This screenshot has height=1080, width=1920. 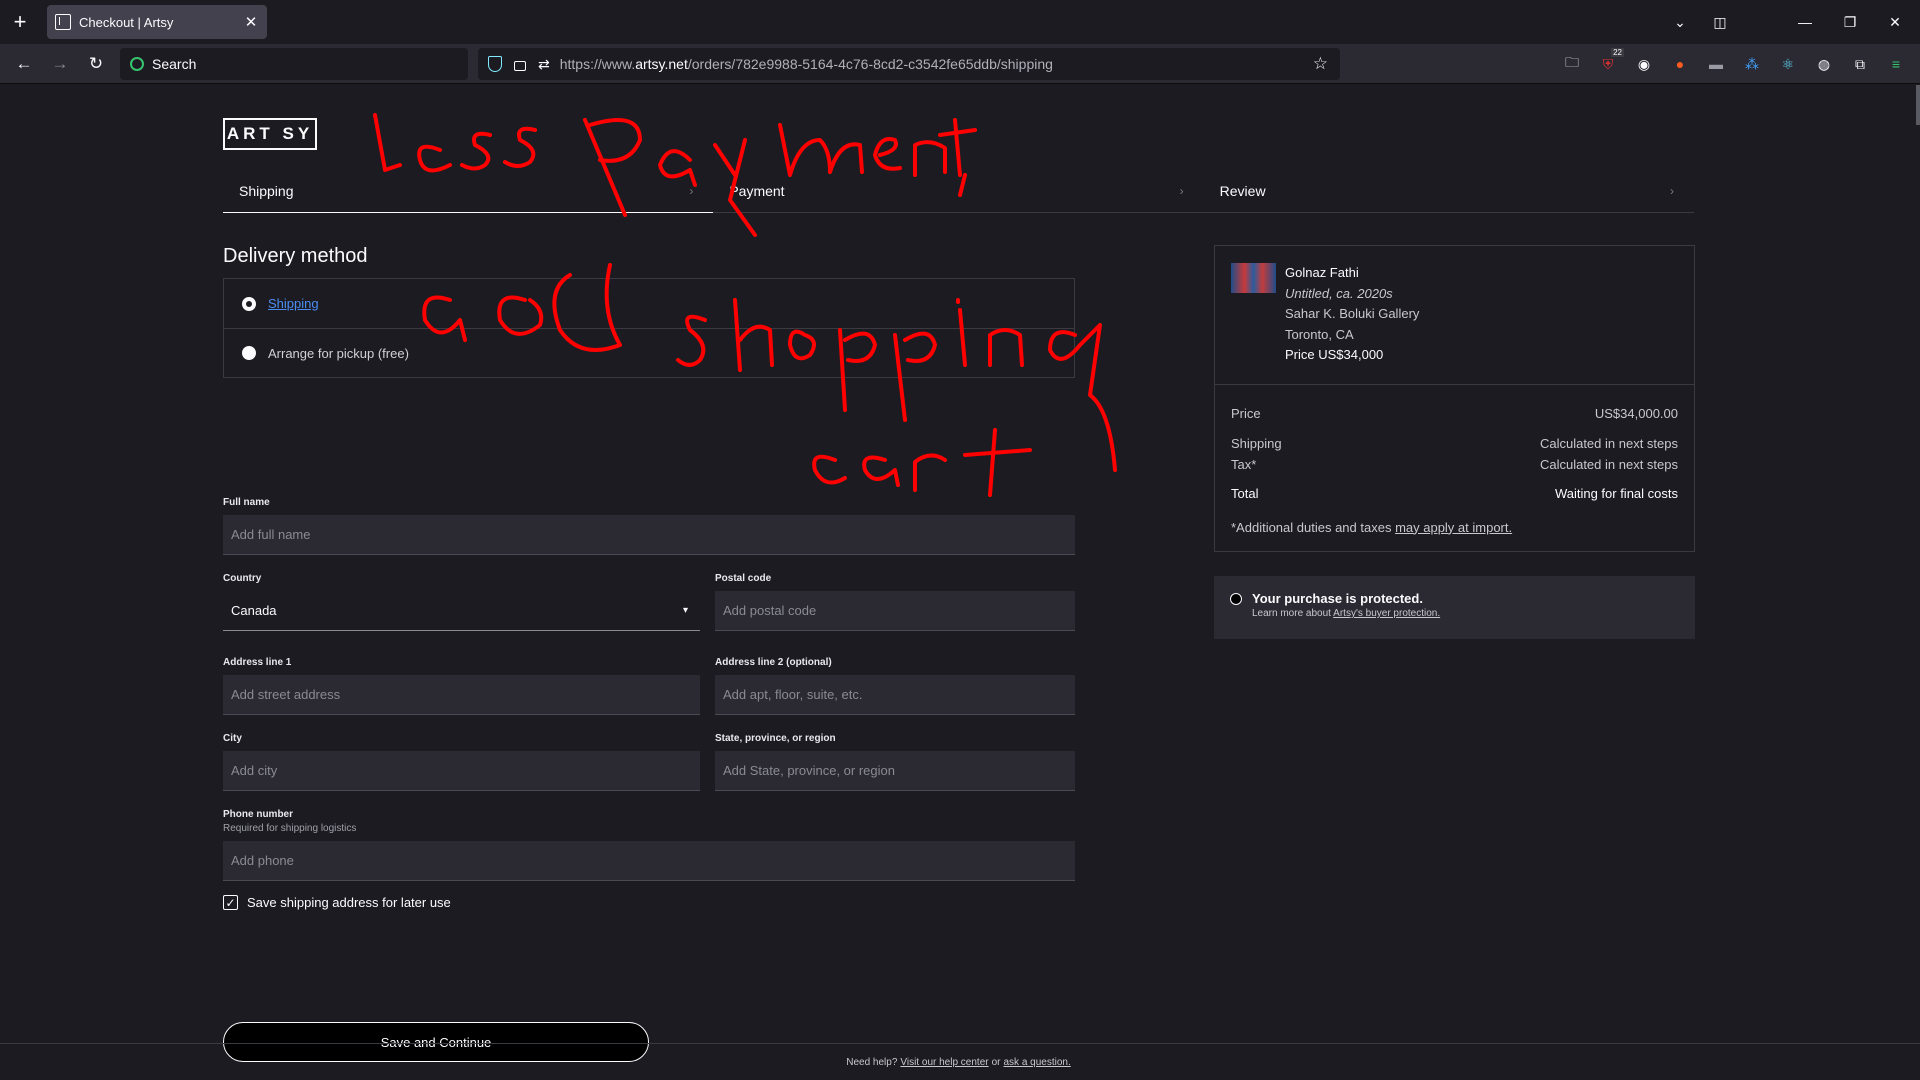 I want to click on minimize-icon: —, so click(x=1805, y=22).